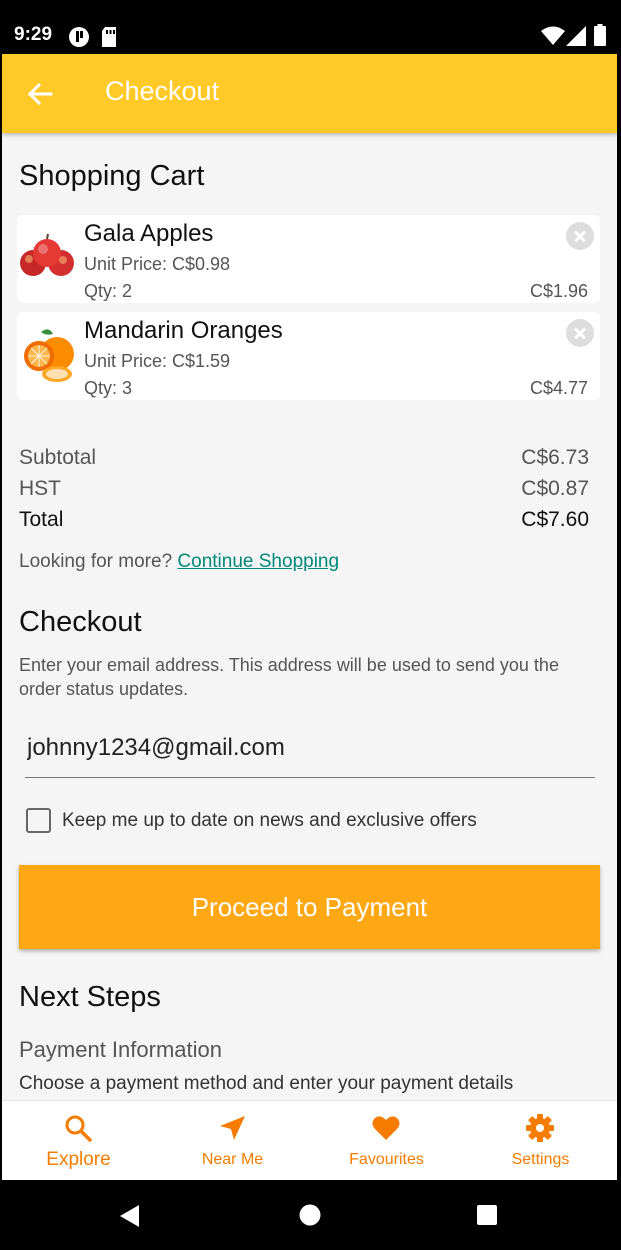  Describe the element at coordinates (555, 488) in the screenshot. I see `hst-value: C$0.87` at that location.